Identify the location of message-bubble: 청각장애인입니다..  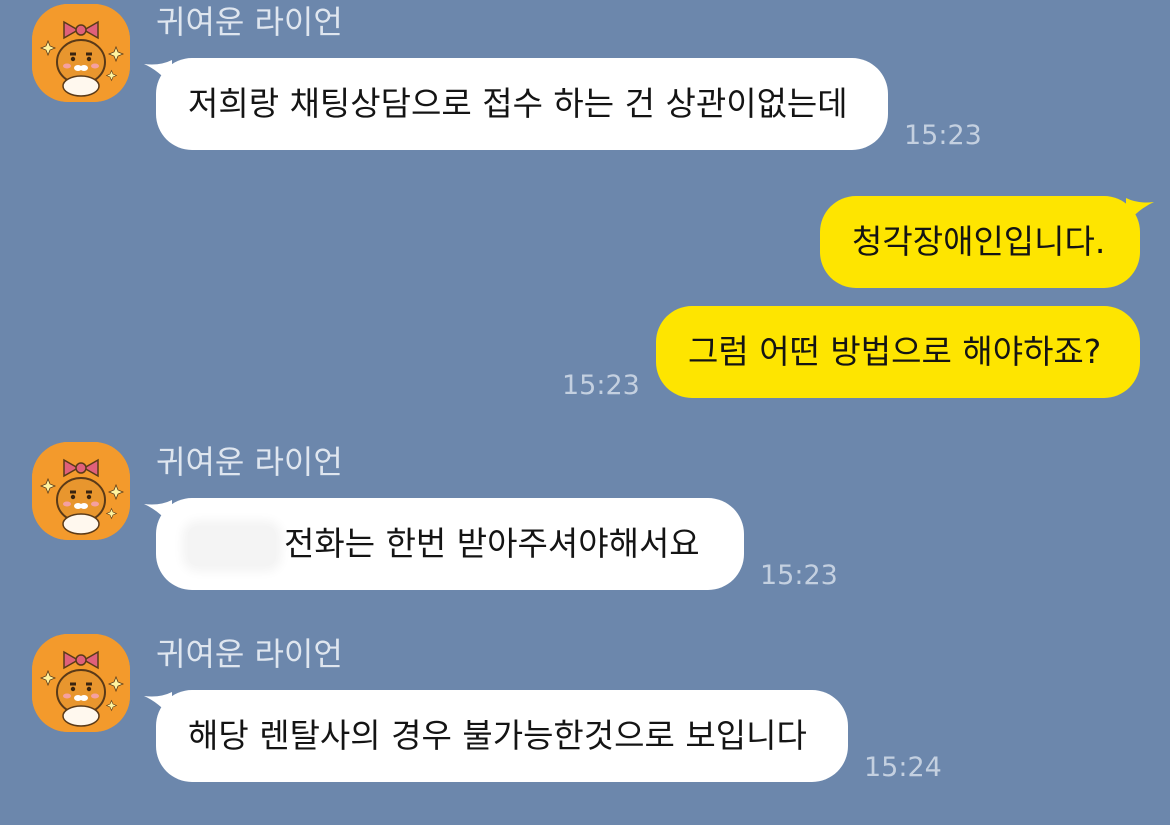
(980, 242).